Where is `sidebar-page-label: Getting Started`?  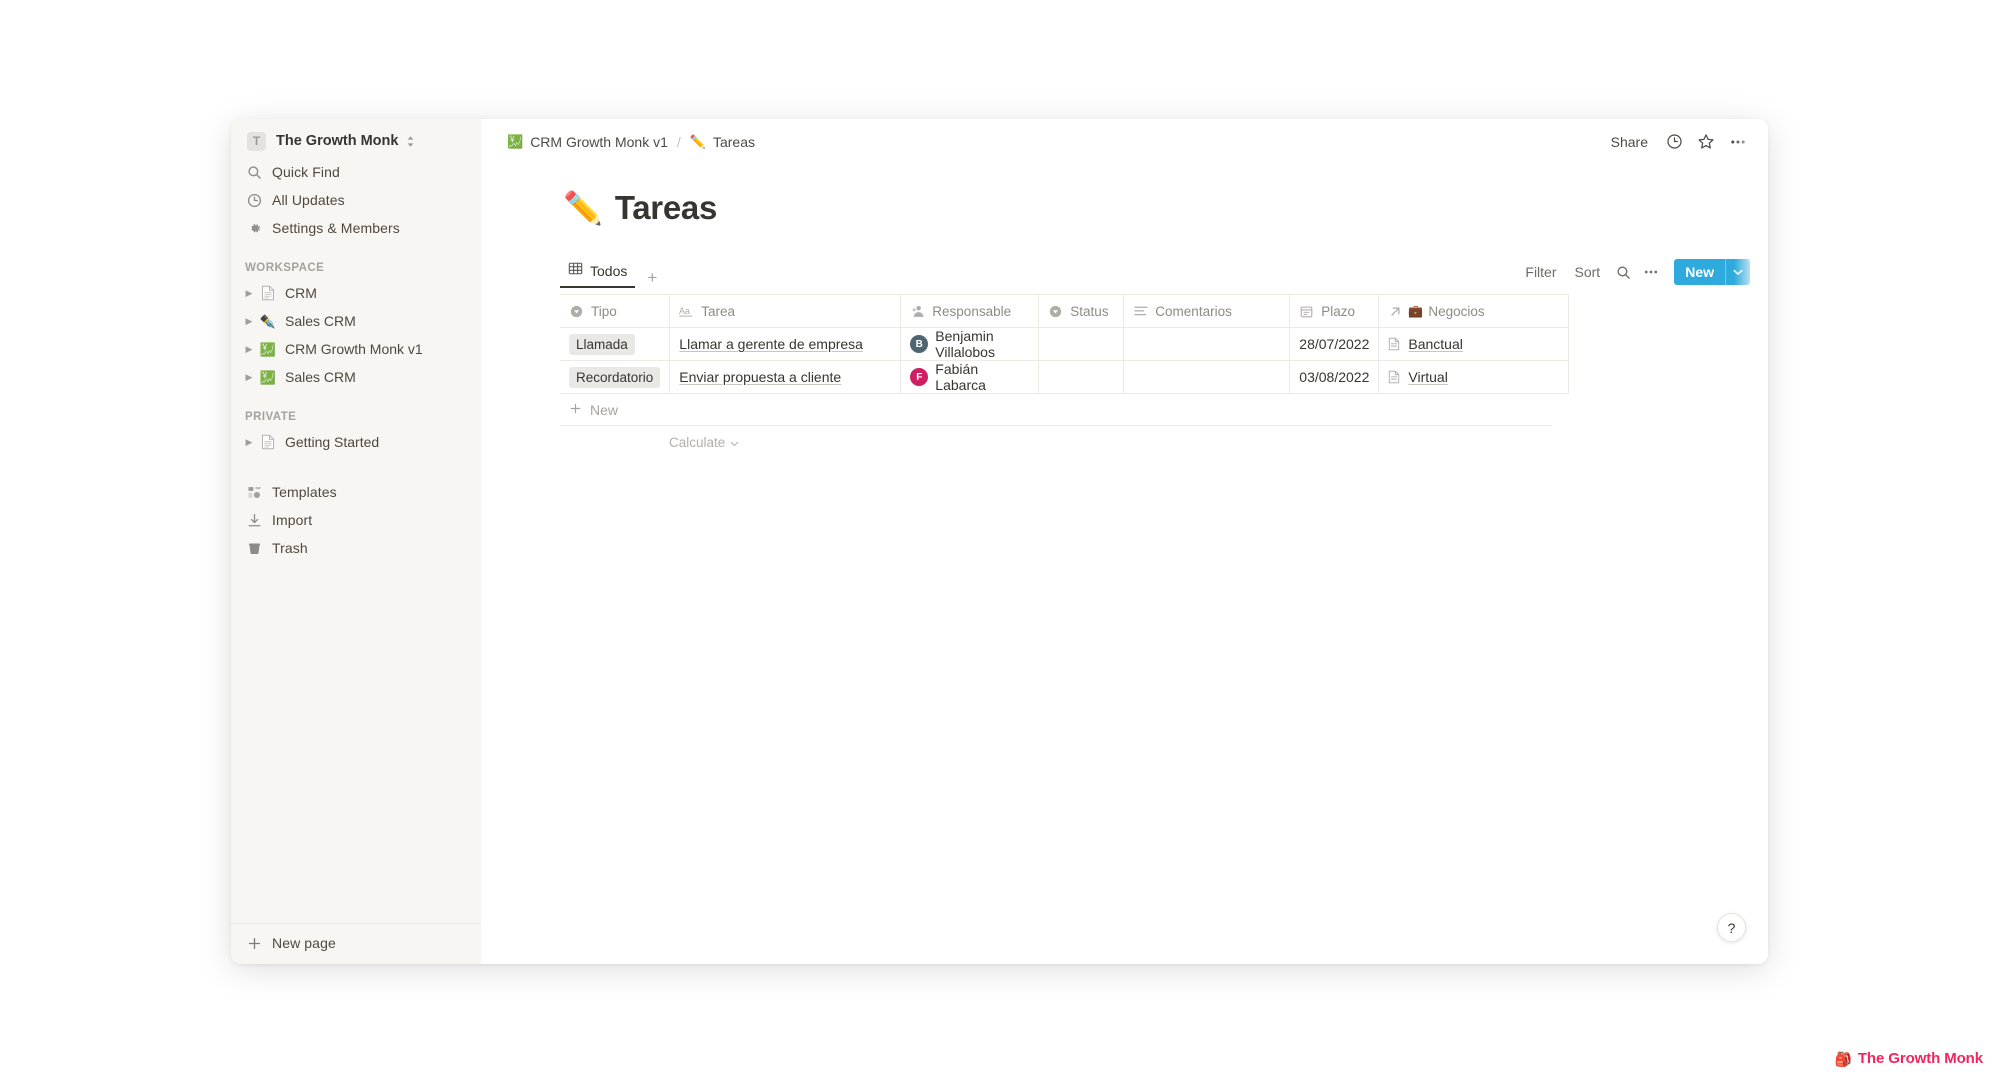 sidebar-page-label: Getting Started is located at coordinates (332, 442).